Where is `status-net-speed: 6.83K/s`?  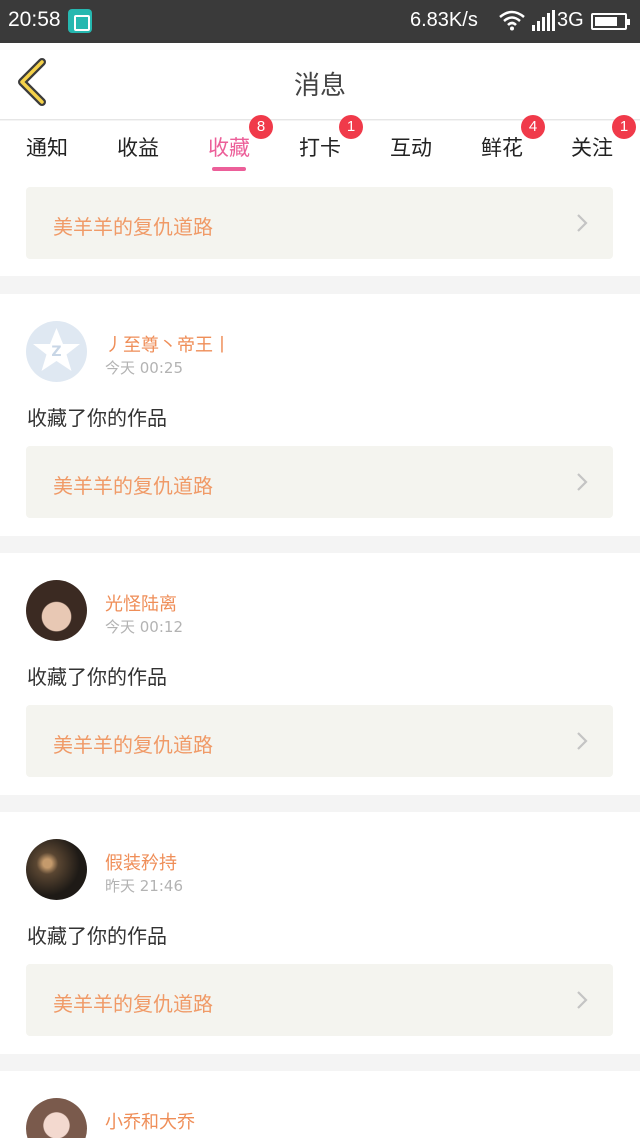
status-net-speed: 6.83K/s is located at coordinates (444, 20).